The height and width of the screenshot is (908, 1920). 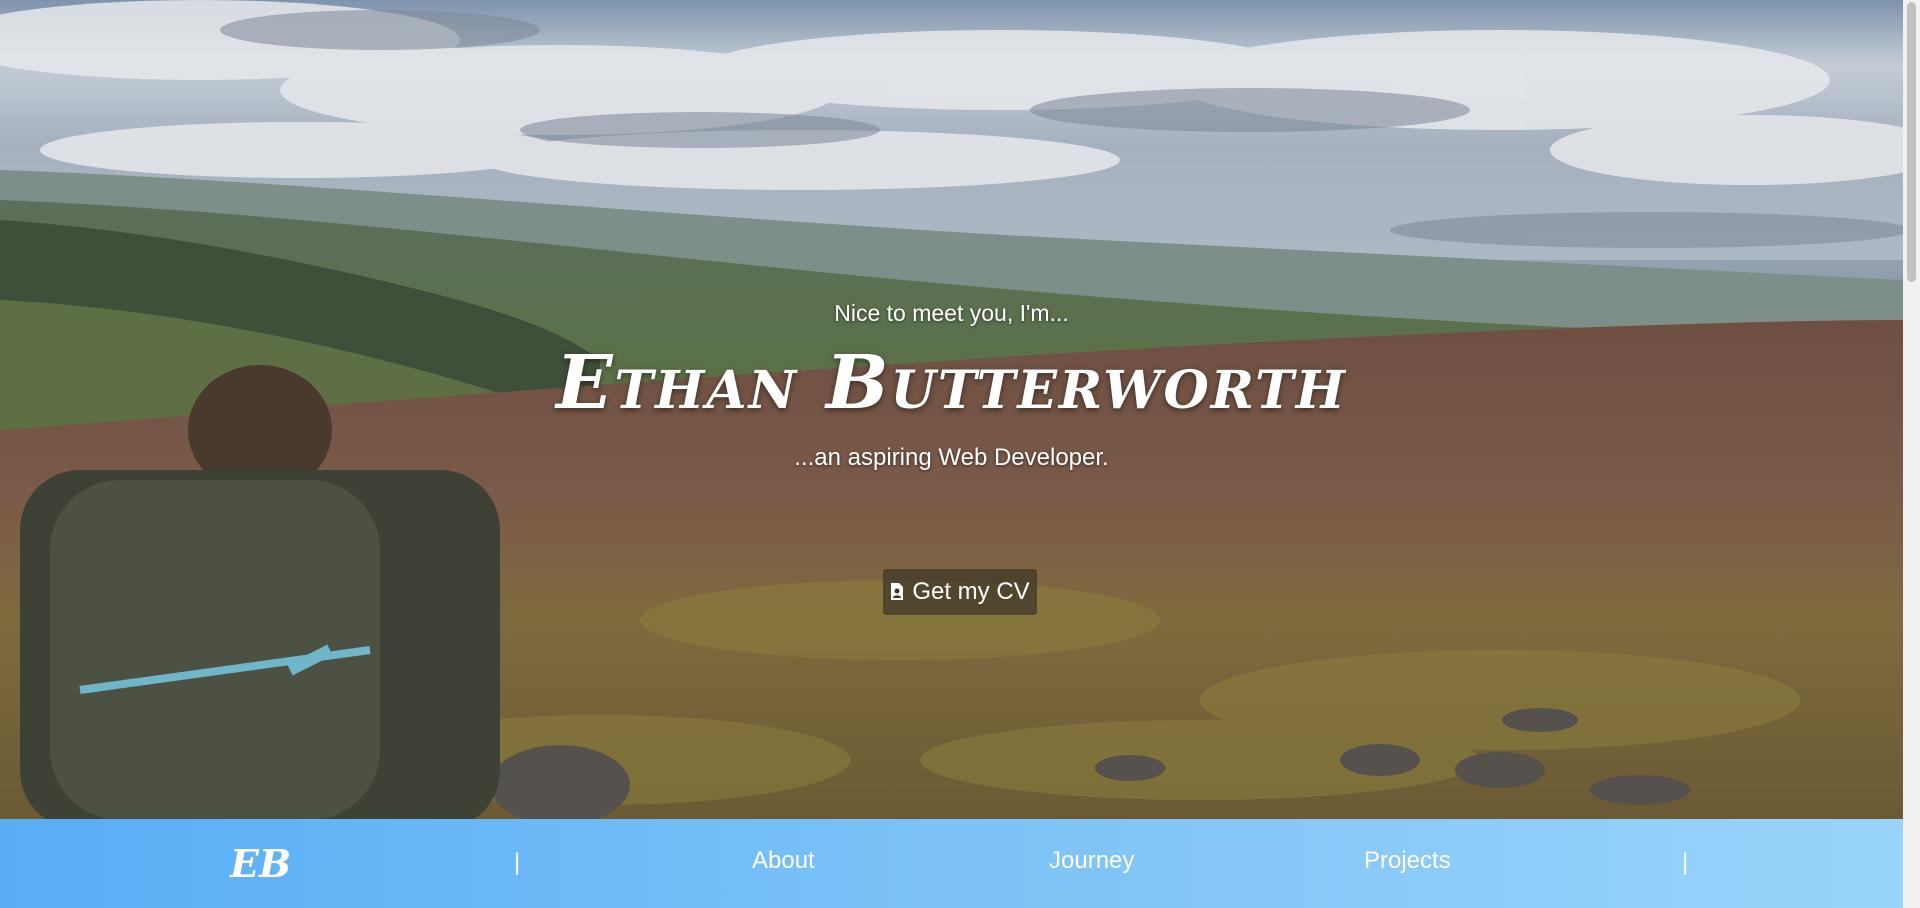 What do you see at coordinates (1091, 861) in the screenshot?
I see `nav-link-journey: Journey` at bounding box center [1091, 861].